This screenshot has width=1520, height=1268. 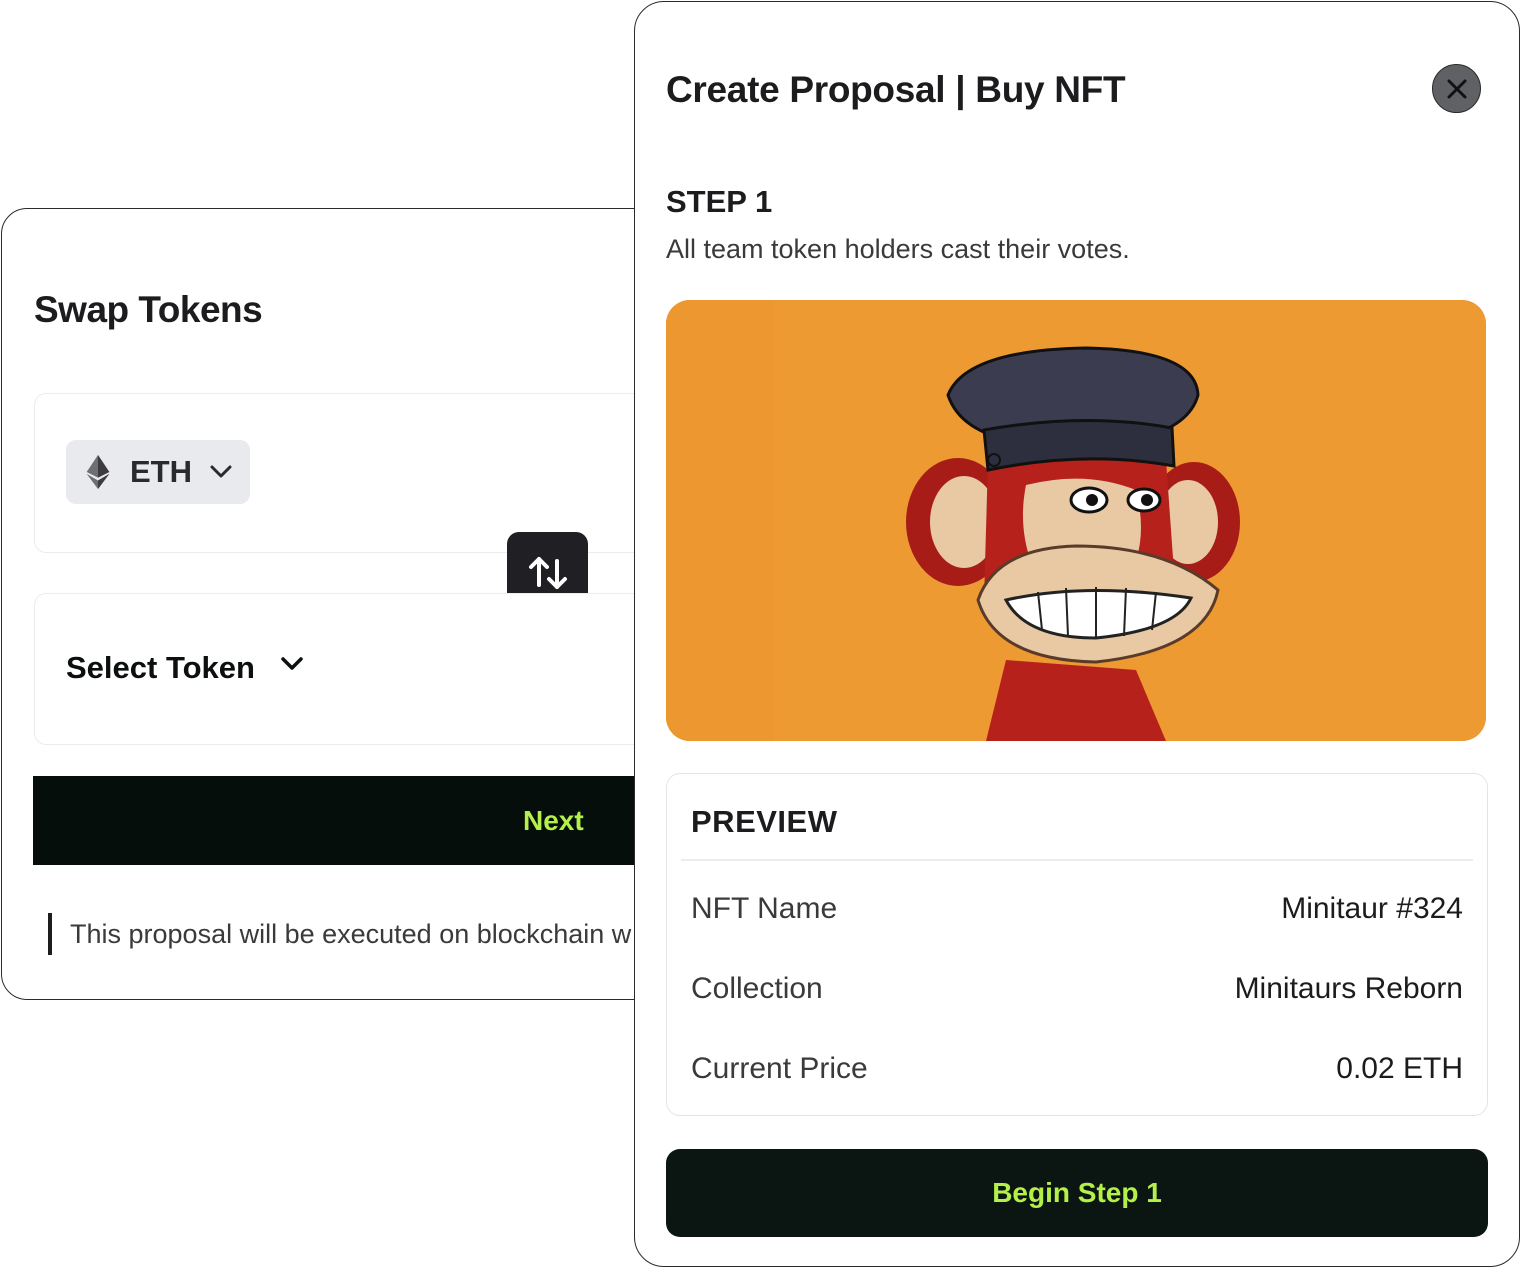 I want to click on from-token-box: ETH, so click(x=384, y=473).